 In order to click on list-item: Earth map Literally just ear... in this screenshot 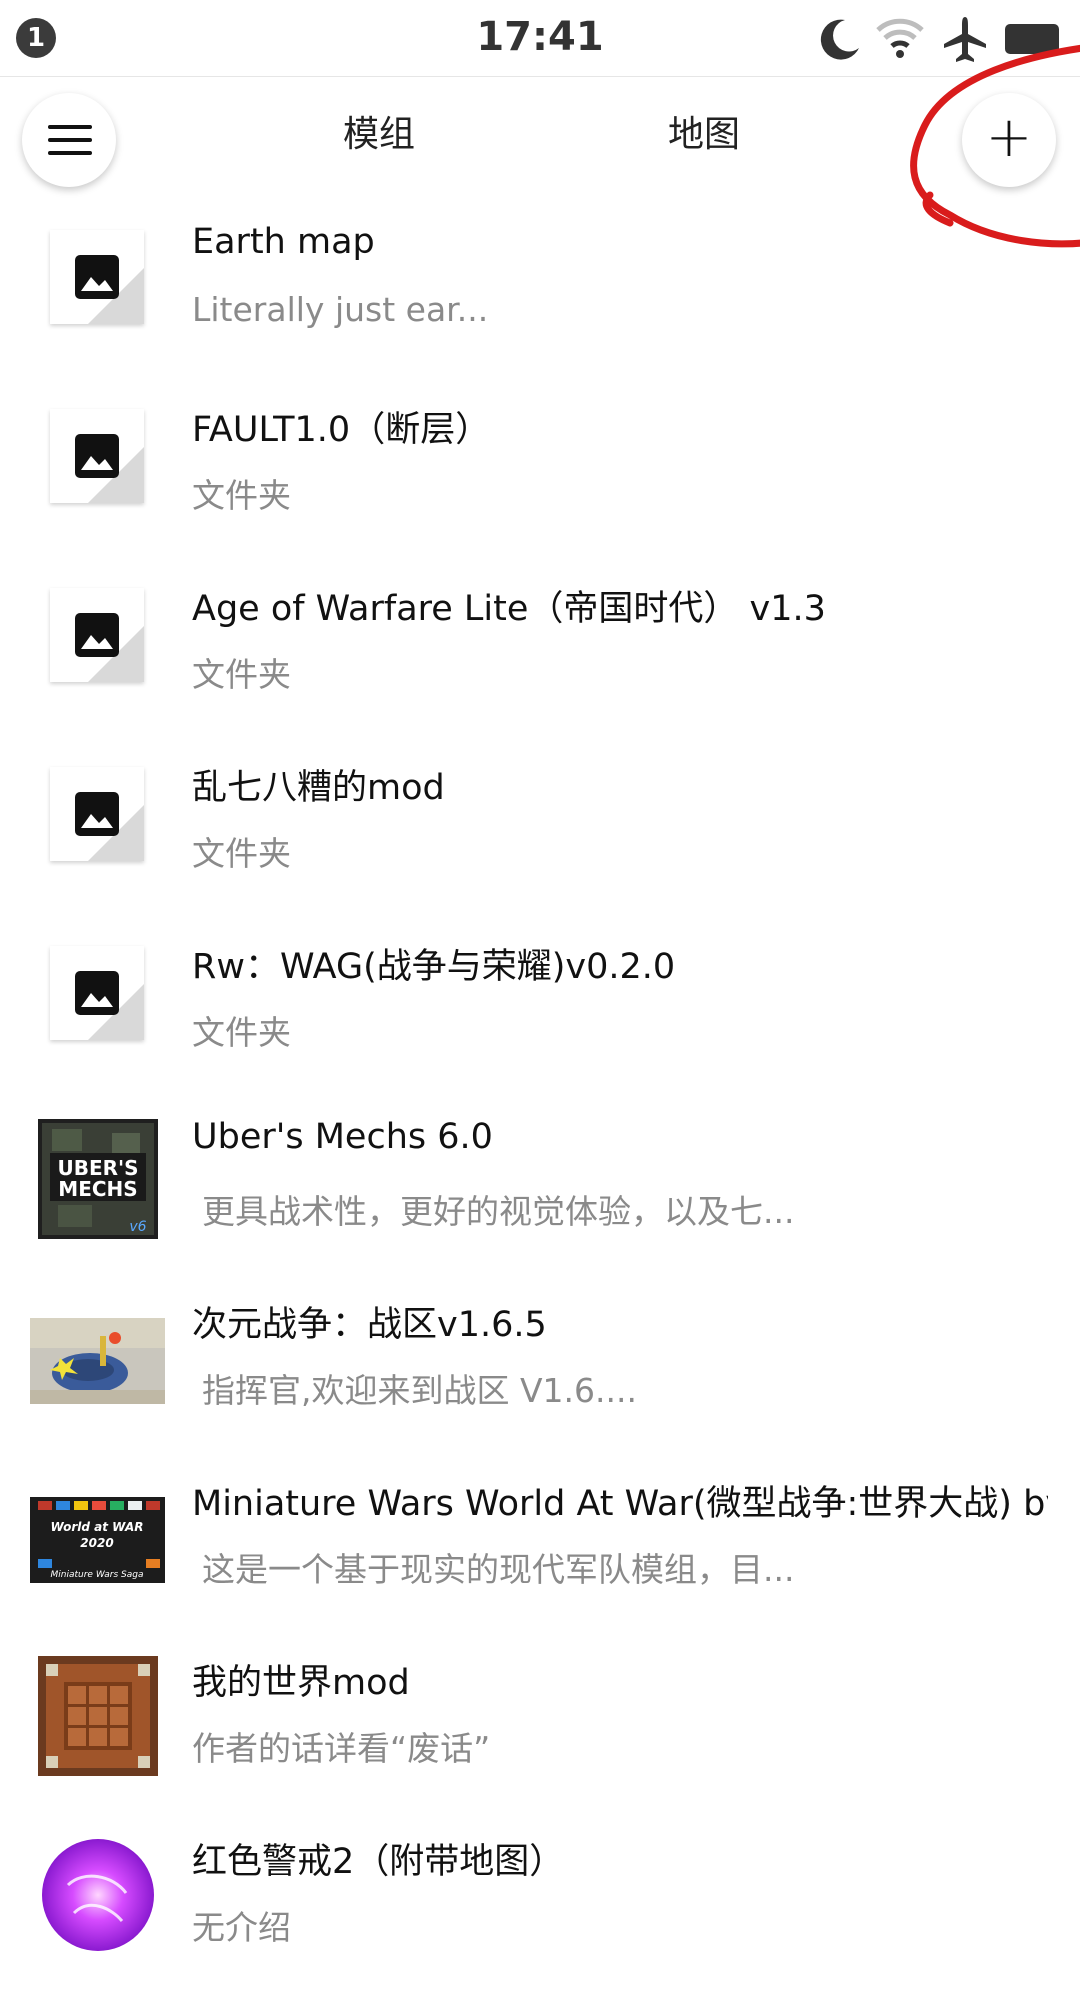, I will do `click(540, 289)`.